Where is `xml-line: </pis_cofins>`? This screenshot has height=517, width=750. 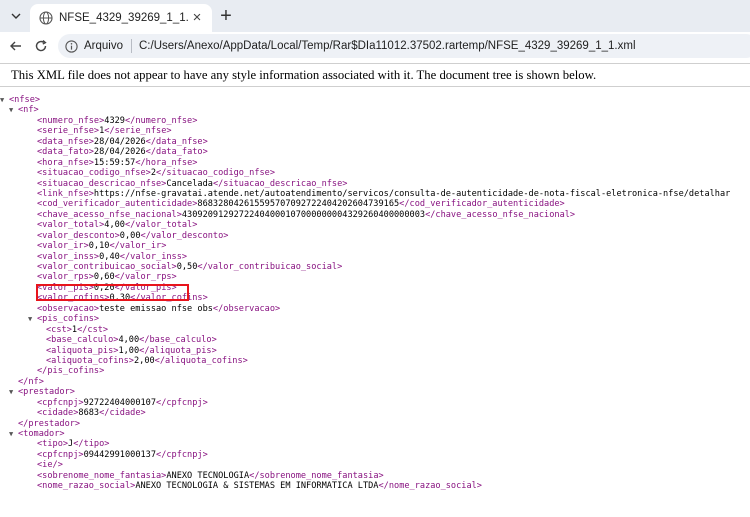
xml-line: </pis_cofins> is located at coordinates (375, 371).